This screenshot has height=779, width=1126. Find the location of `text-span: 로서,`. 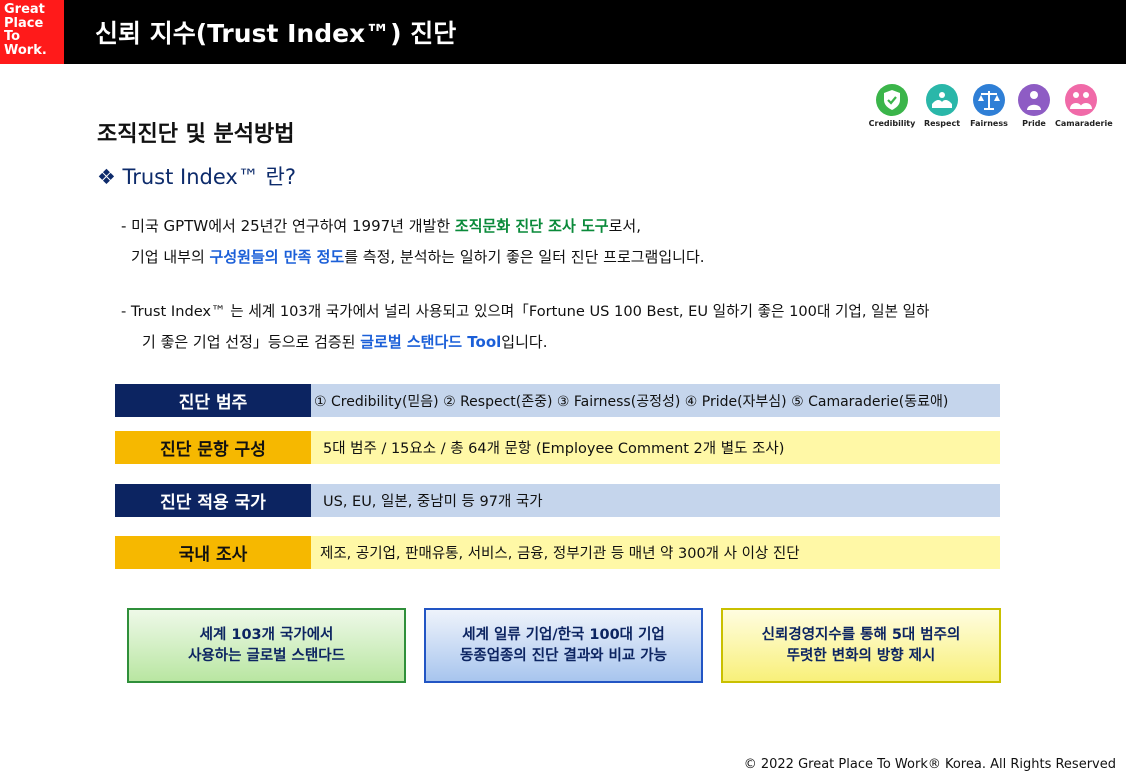

text-span: 로서, is located at coordinates (624, 226).